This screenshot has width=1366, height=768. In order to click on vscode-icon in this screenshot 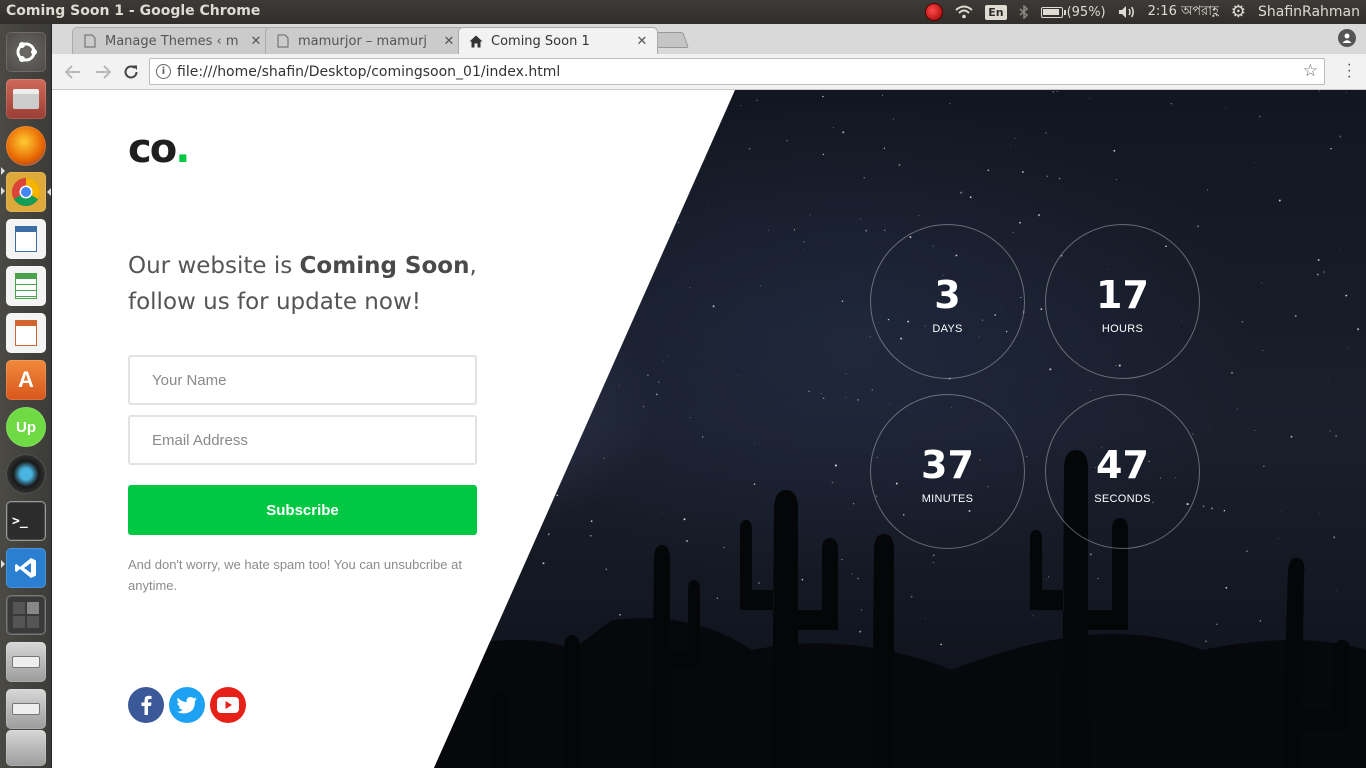, I will do `click(26, 568)`.